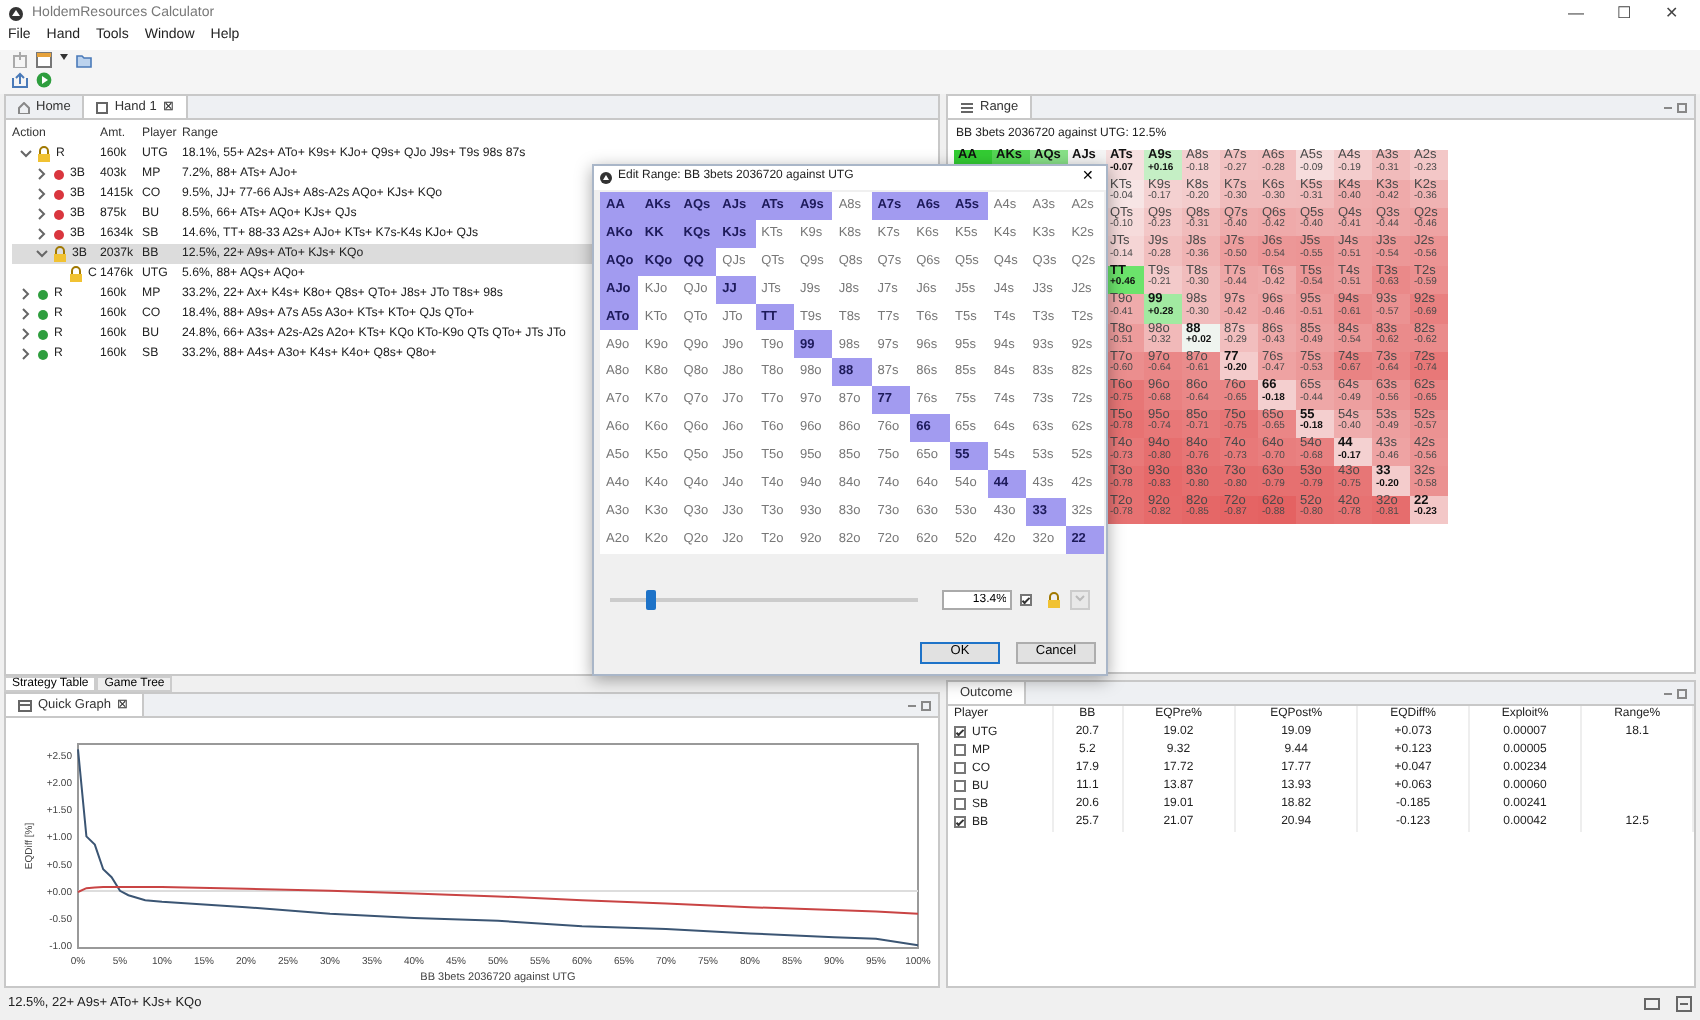 The height and width of the screenshot is (1020, 1700). I want to click on graph-icon, so click(25, 705).